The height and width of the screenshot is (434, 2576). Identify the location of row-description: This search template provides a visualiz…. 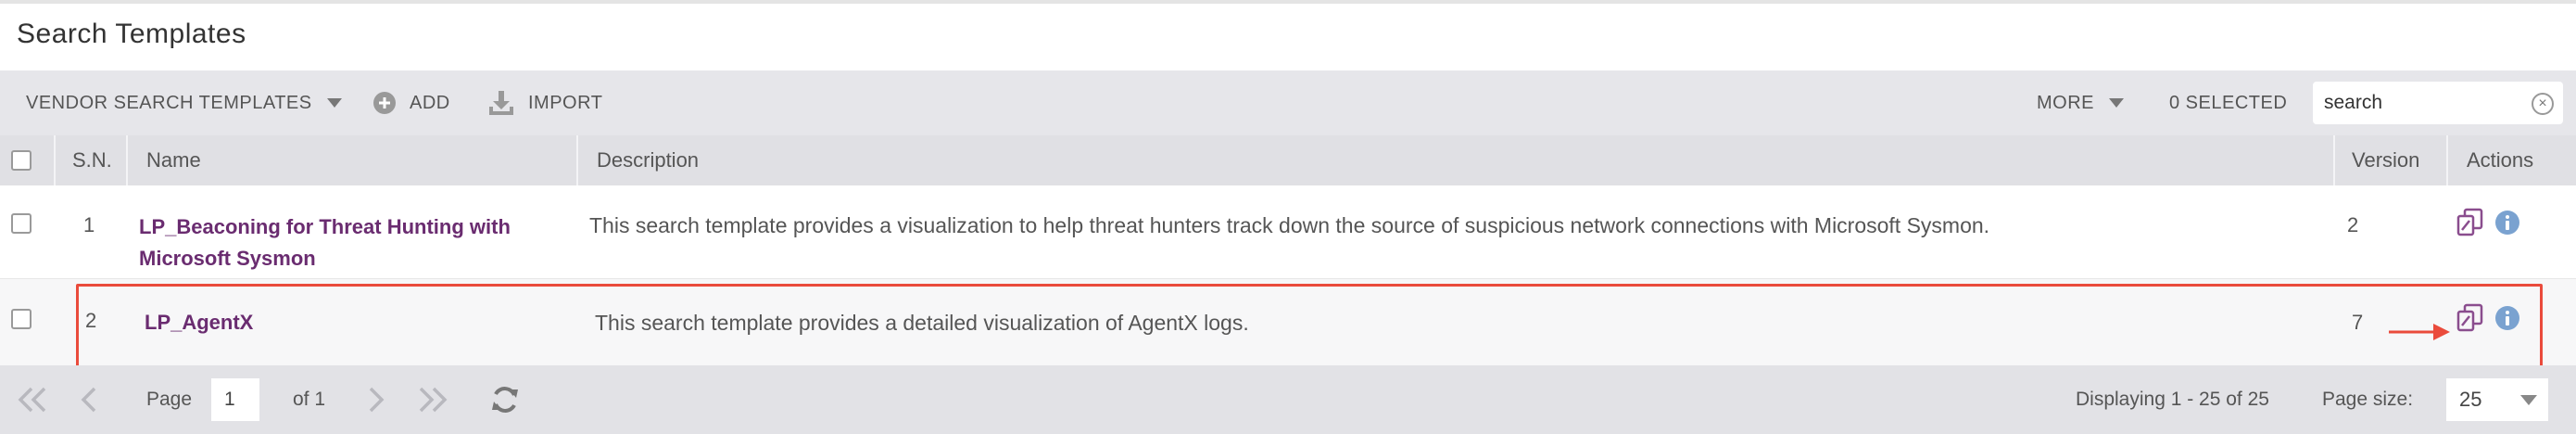
(1289, 225).